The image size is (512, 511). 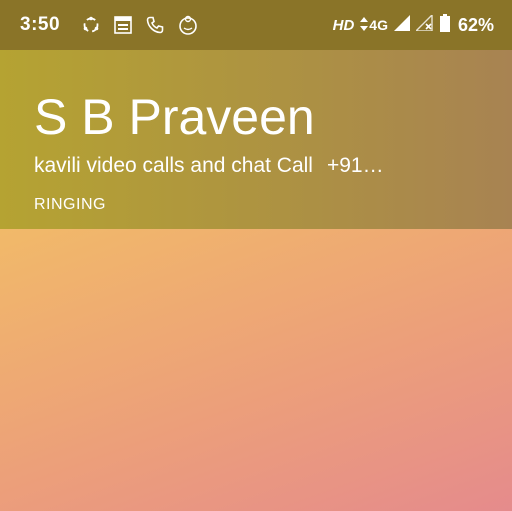 I want to click on network-indicator: 4G, so click(x=374, y=25).